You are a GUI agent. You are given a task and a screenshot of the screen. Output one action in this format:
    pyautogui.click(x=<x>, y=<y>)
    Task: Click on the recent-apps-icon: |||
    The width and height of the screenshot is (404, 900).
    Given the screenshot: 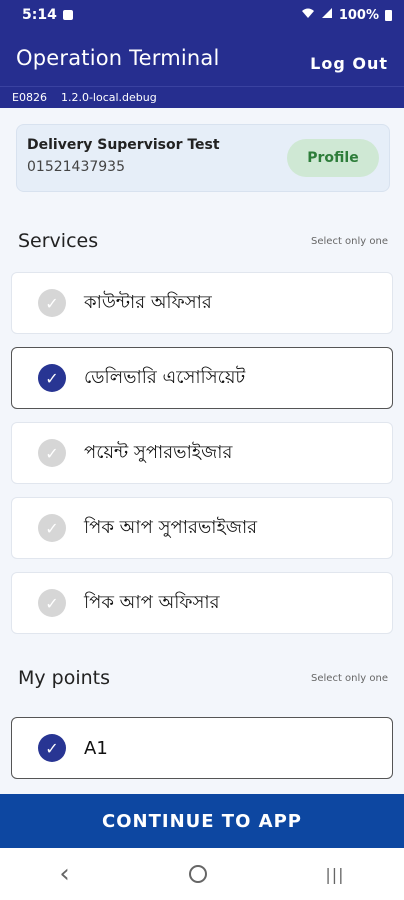 What is the action you would take?
    pyautogui.click(x=334, y=874)
    